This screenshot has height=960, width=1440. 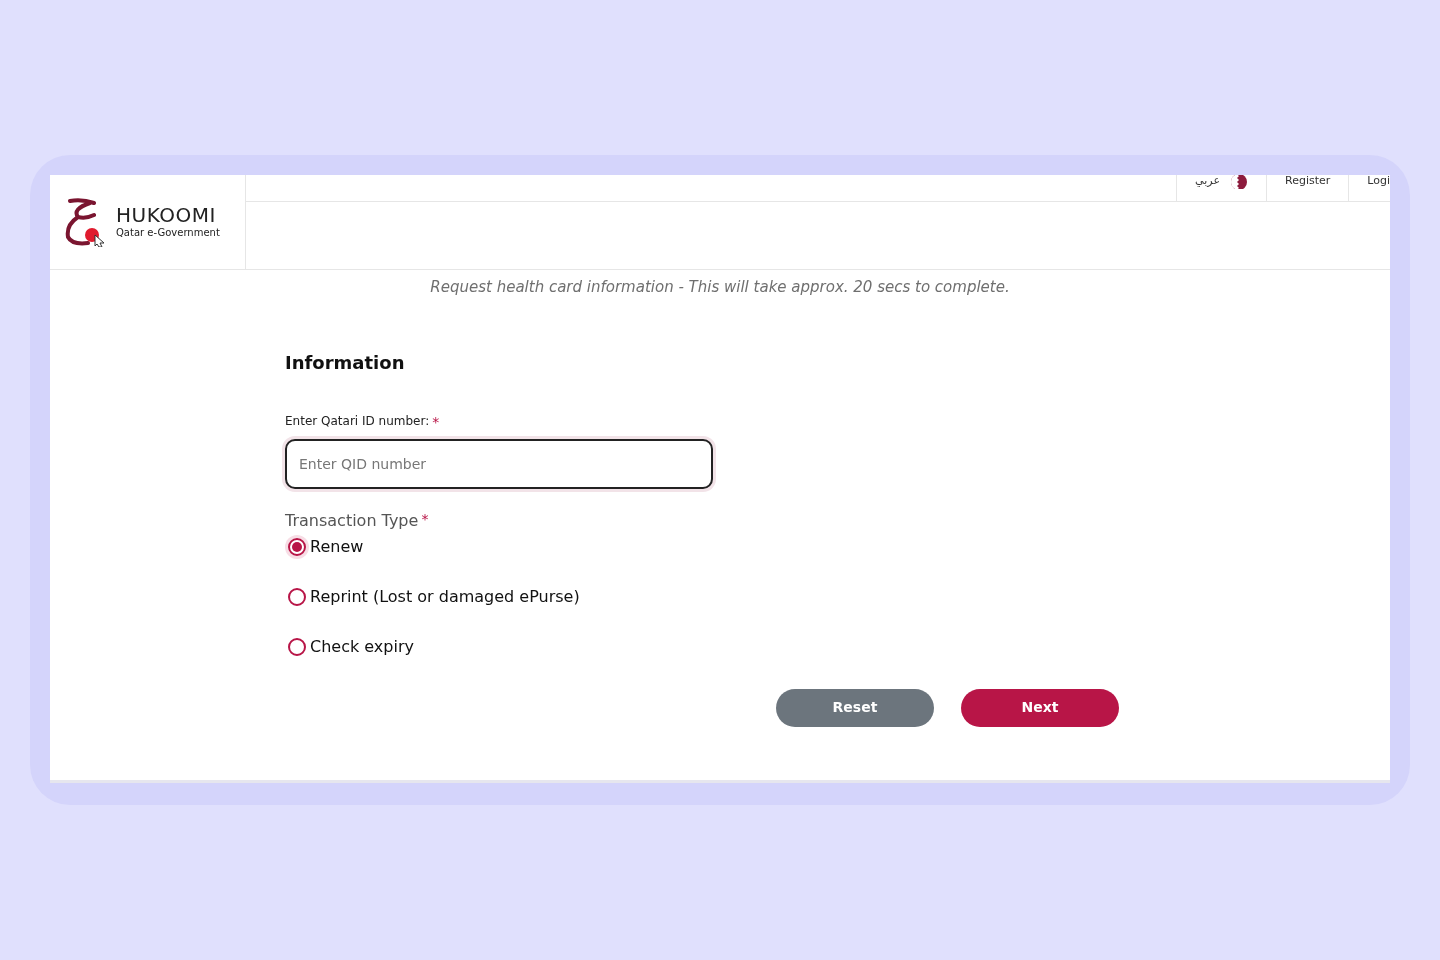 What do you see at coordinates (720, 287) in the screenshot?
I see `page-subtitle: Request health card information - This will take approx. 20 secs to complete.` at bounding box center [720, 287].